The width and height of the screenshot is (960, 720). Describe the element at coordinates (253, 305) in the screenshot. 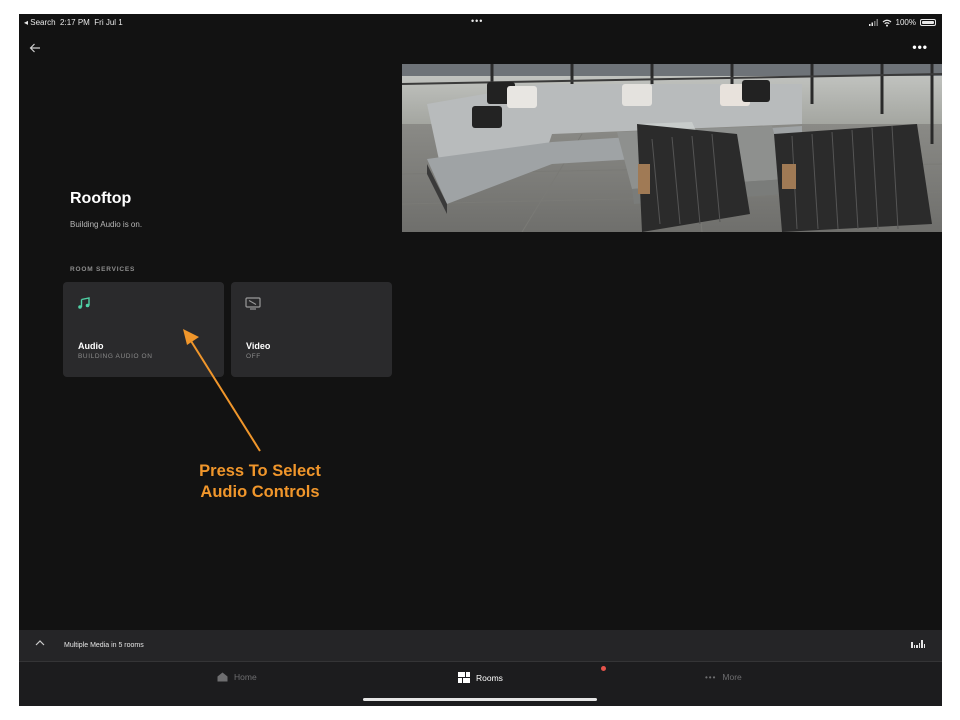

I see `screen-icon` at that location.